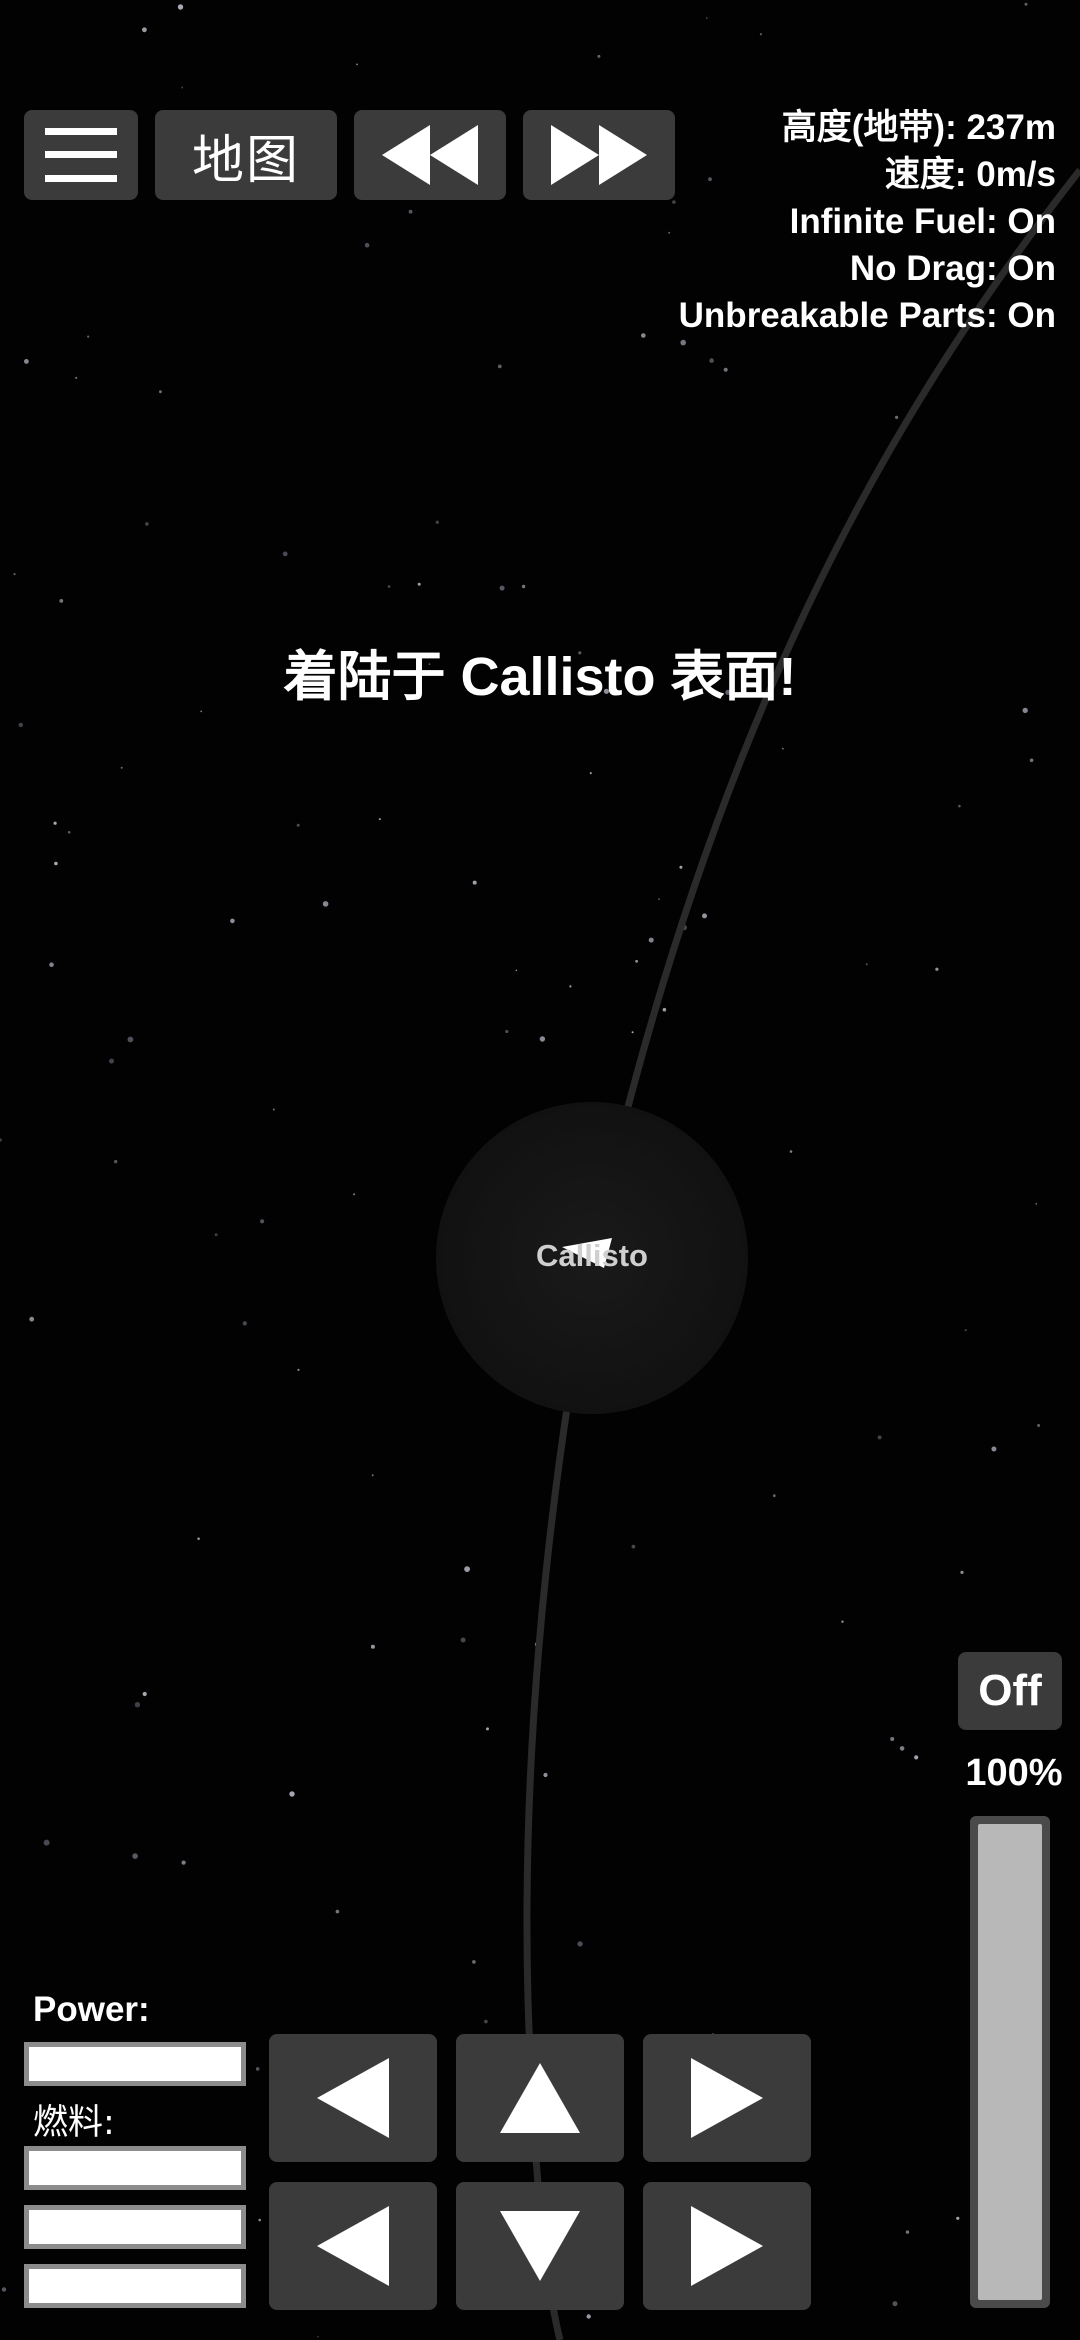  I want to click on move-right-button, so click(727, 2246).